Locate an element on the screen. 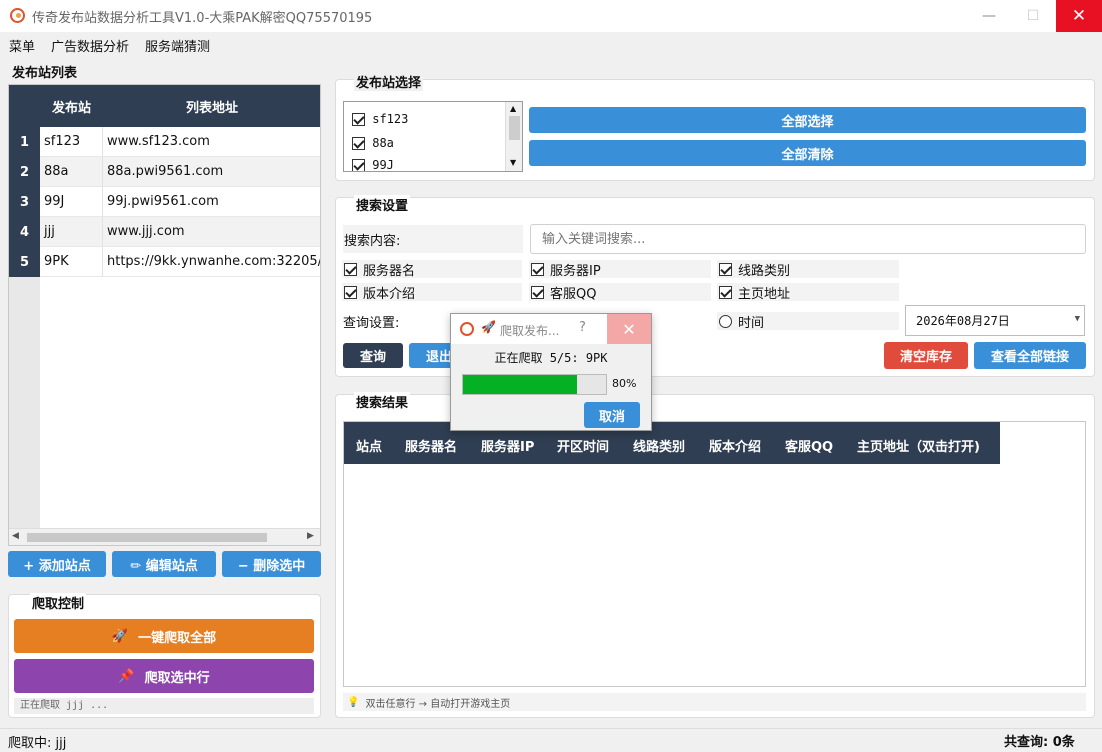 This screenshot has width=1102, height=752. vertical-scrollbar: ▲ ▼ is located at coordinates (513, 136).